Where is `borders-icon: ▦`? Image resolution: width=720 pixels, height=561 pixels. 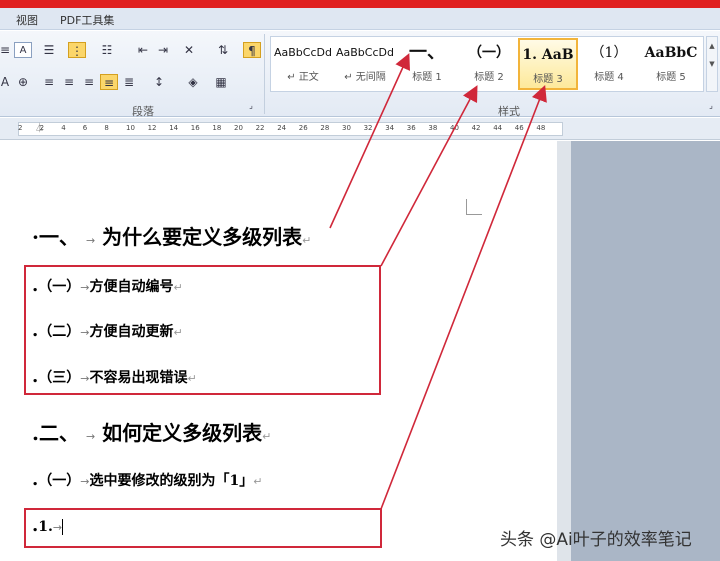
borders-icon: ▦ is located at coordinates (221, 82).